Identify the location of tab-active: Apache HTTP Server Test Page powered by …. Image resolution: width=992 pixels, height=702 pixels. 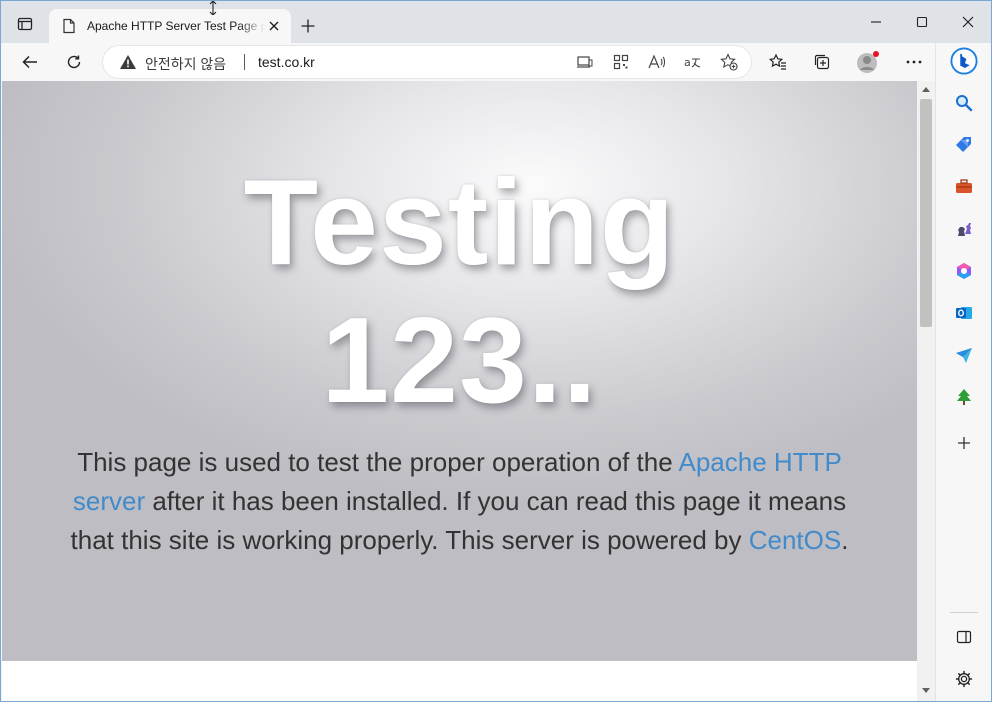
(170, 26).